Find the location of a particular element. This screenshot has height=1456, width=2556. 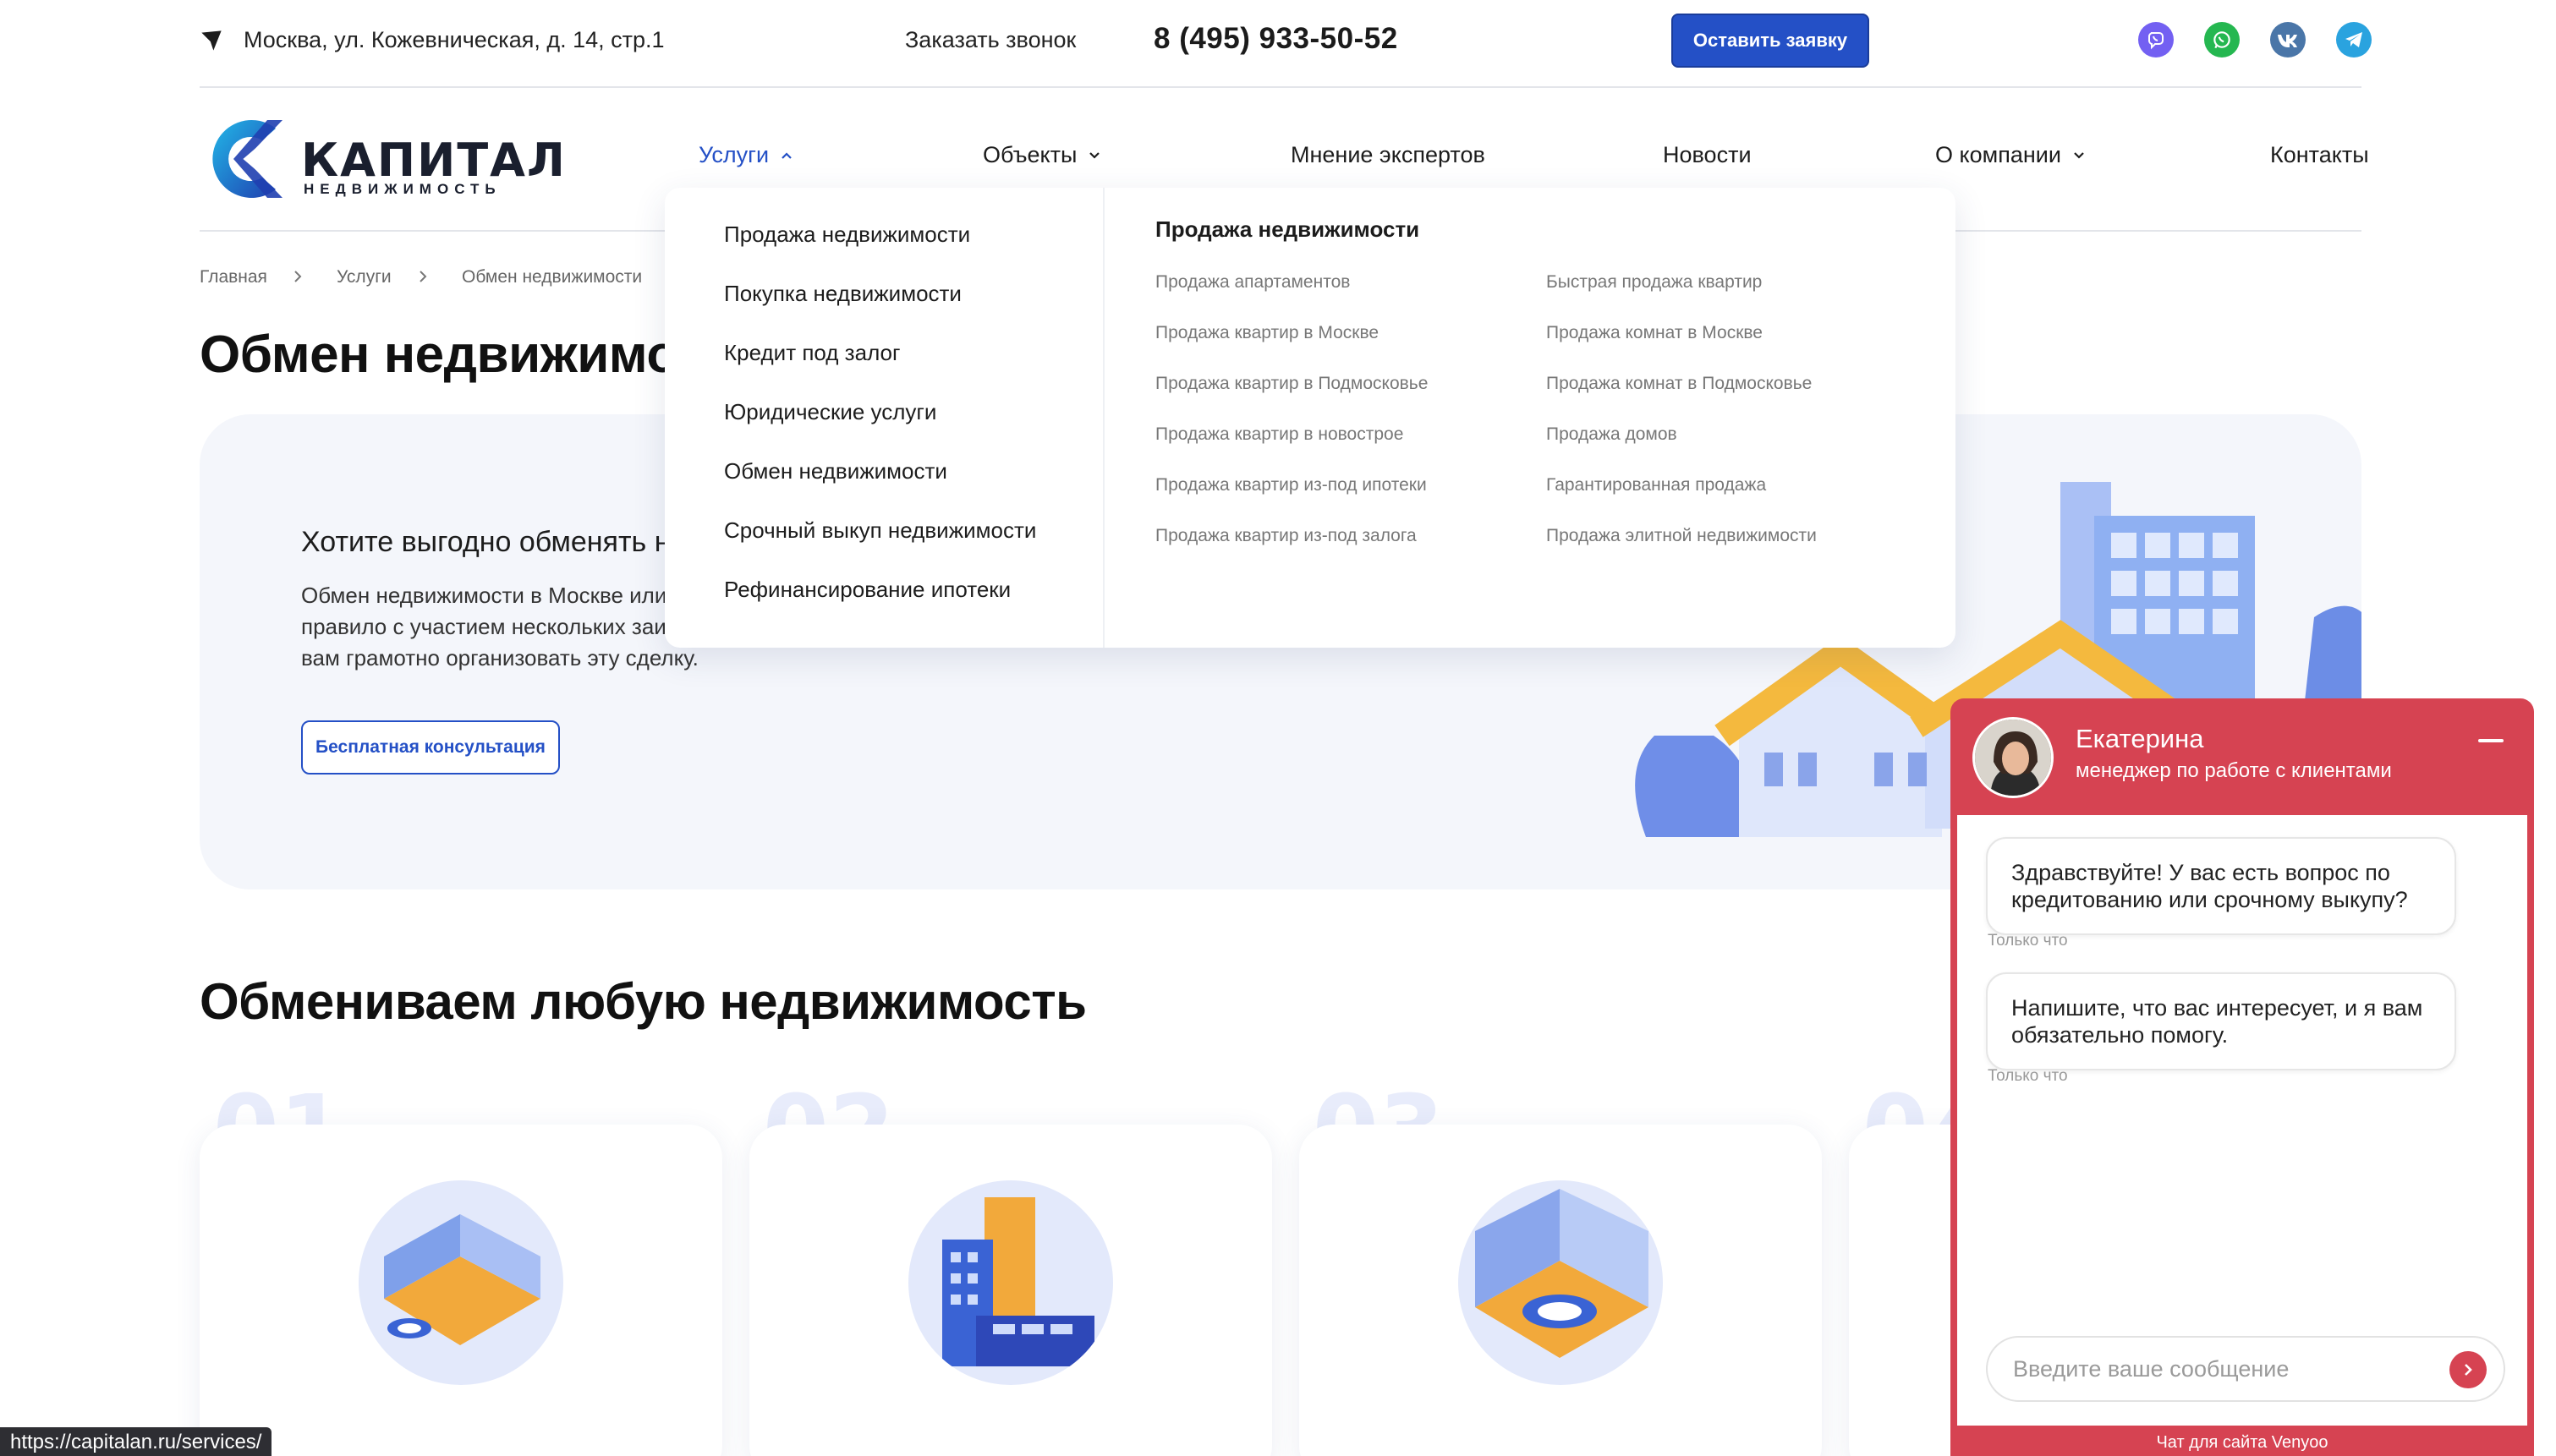

vk-icon is located at coordinates (2288, 39).